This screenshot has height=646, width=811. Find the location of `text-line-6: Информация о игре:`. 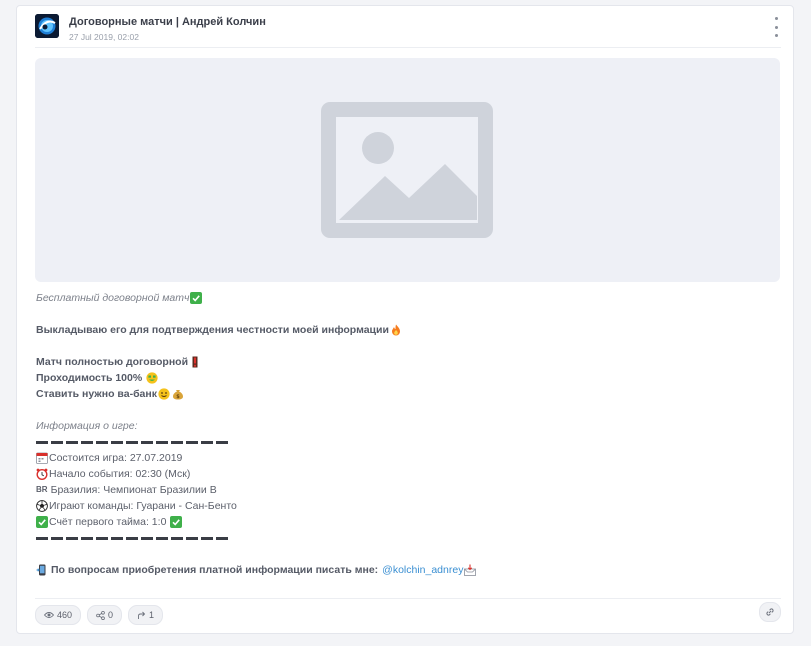

text-line-6: Информация о игре: is located at coordinates (87, 426).